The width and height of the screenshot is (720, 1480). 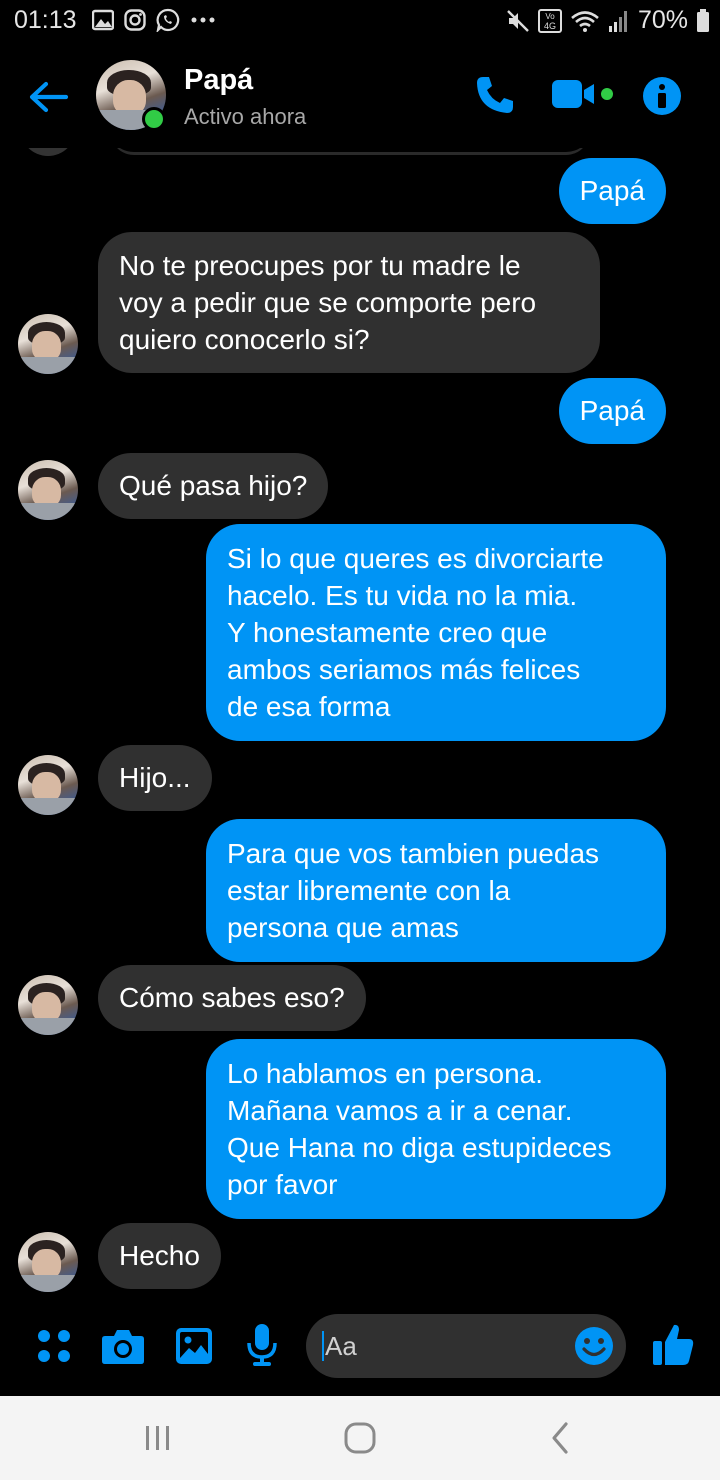 I want to click on conversation-header: Papá Activo ahora, so click(x=360, y=96).